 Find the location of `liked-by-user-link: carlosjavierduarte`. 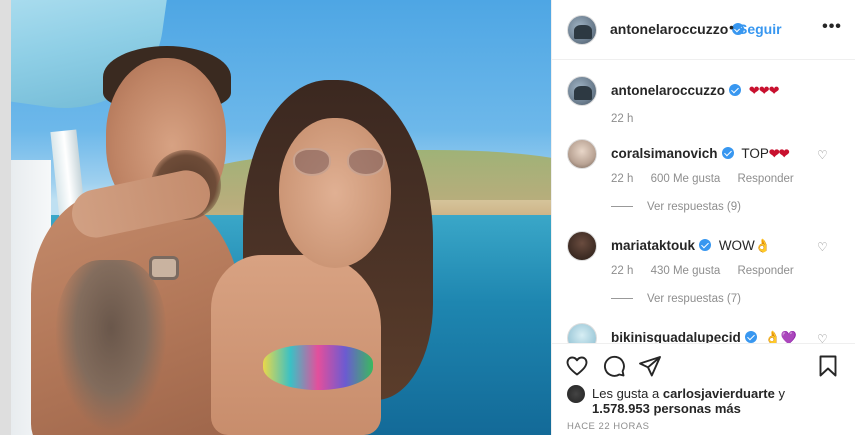

liked-by-user-link: carlosjavierduarte is located at coordinates (719, 393).